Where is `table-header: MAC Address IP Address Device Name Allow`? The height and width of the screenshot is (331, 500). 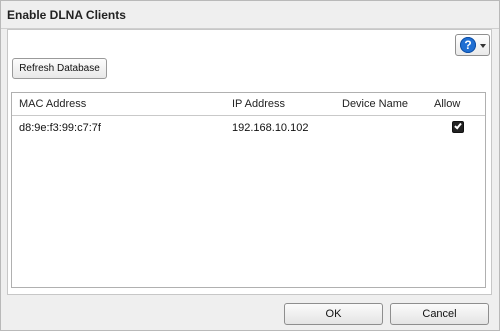 table-header: MAC Address IP Address Device Name Allow is located at coordinates (248, 104).